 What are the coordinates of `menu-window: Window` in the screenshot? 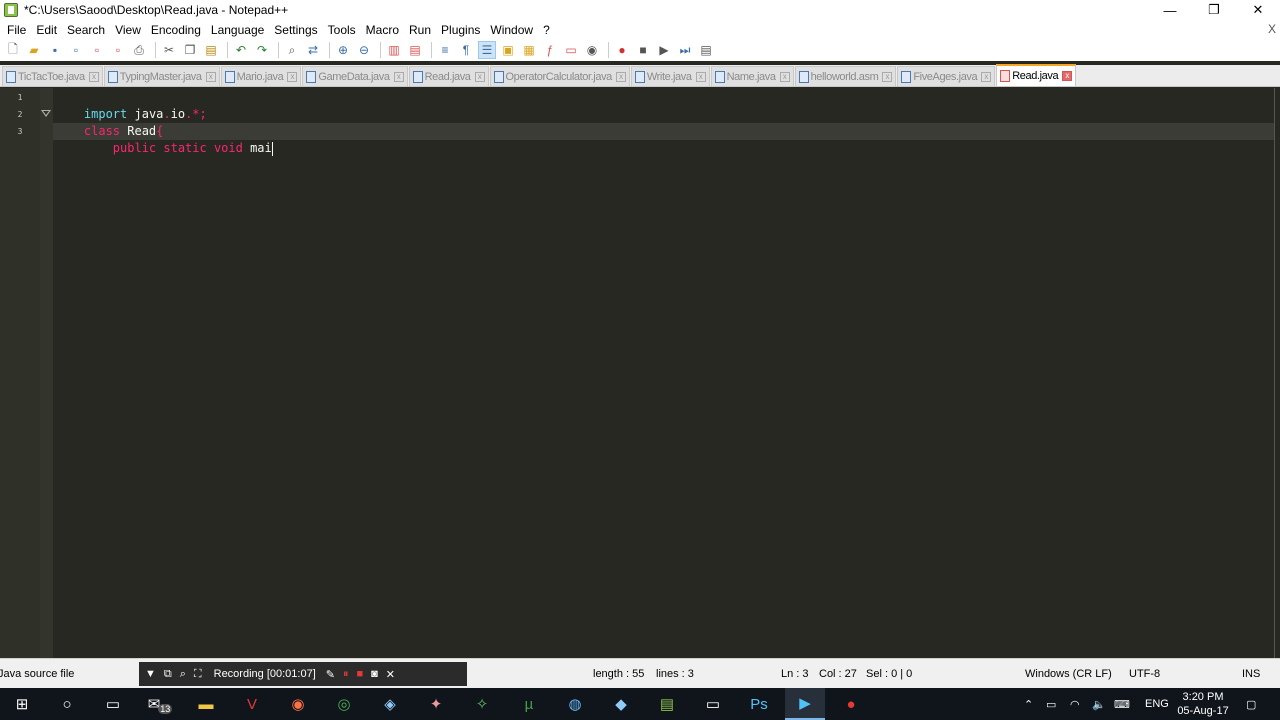 It's located at (511, 30).